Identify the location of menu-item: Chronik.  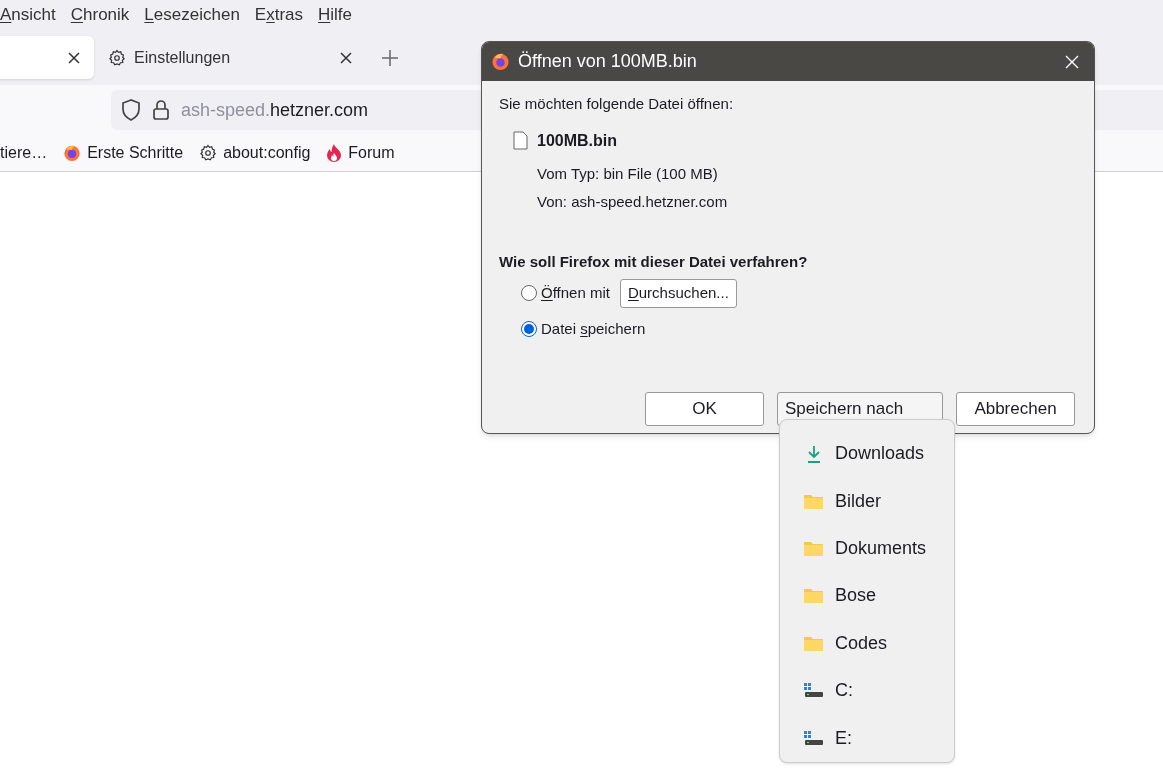
(100, 15).